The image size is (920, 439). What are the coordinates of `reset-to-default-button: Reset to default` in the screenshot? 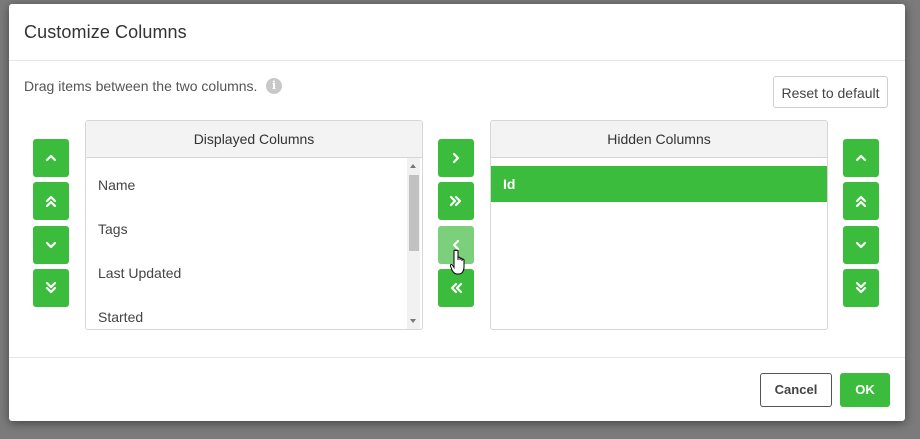 It's located at (830, 92).